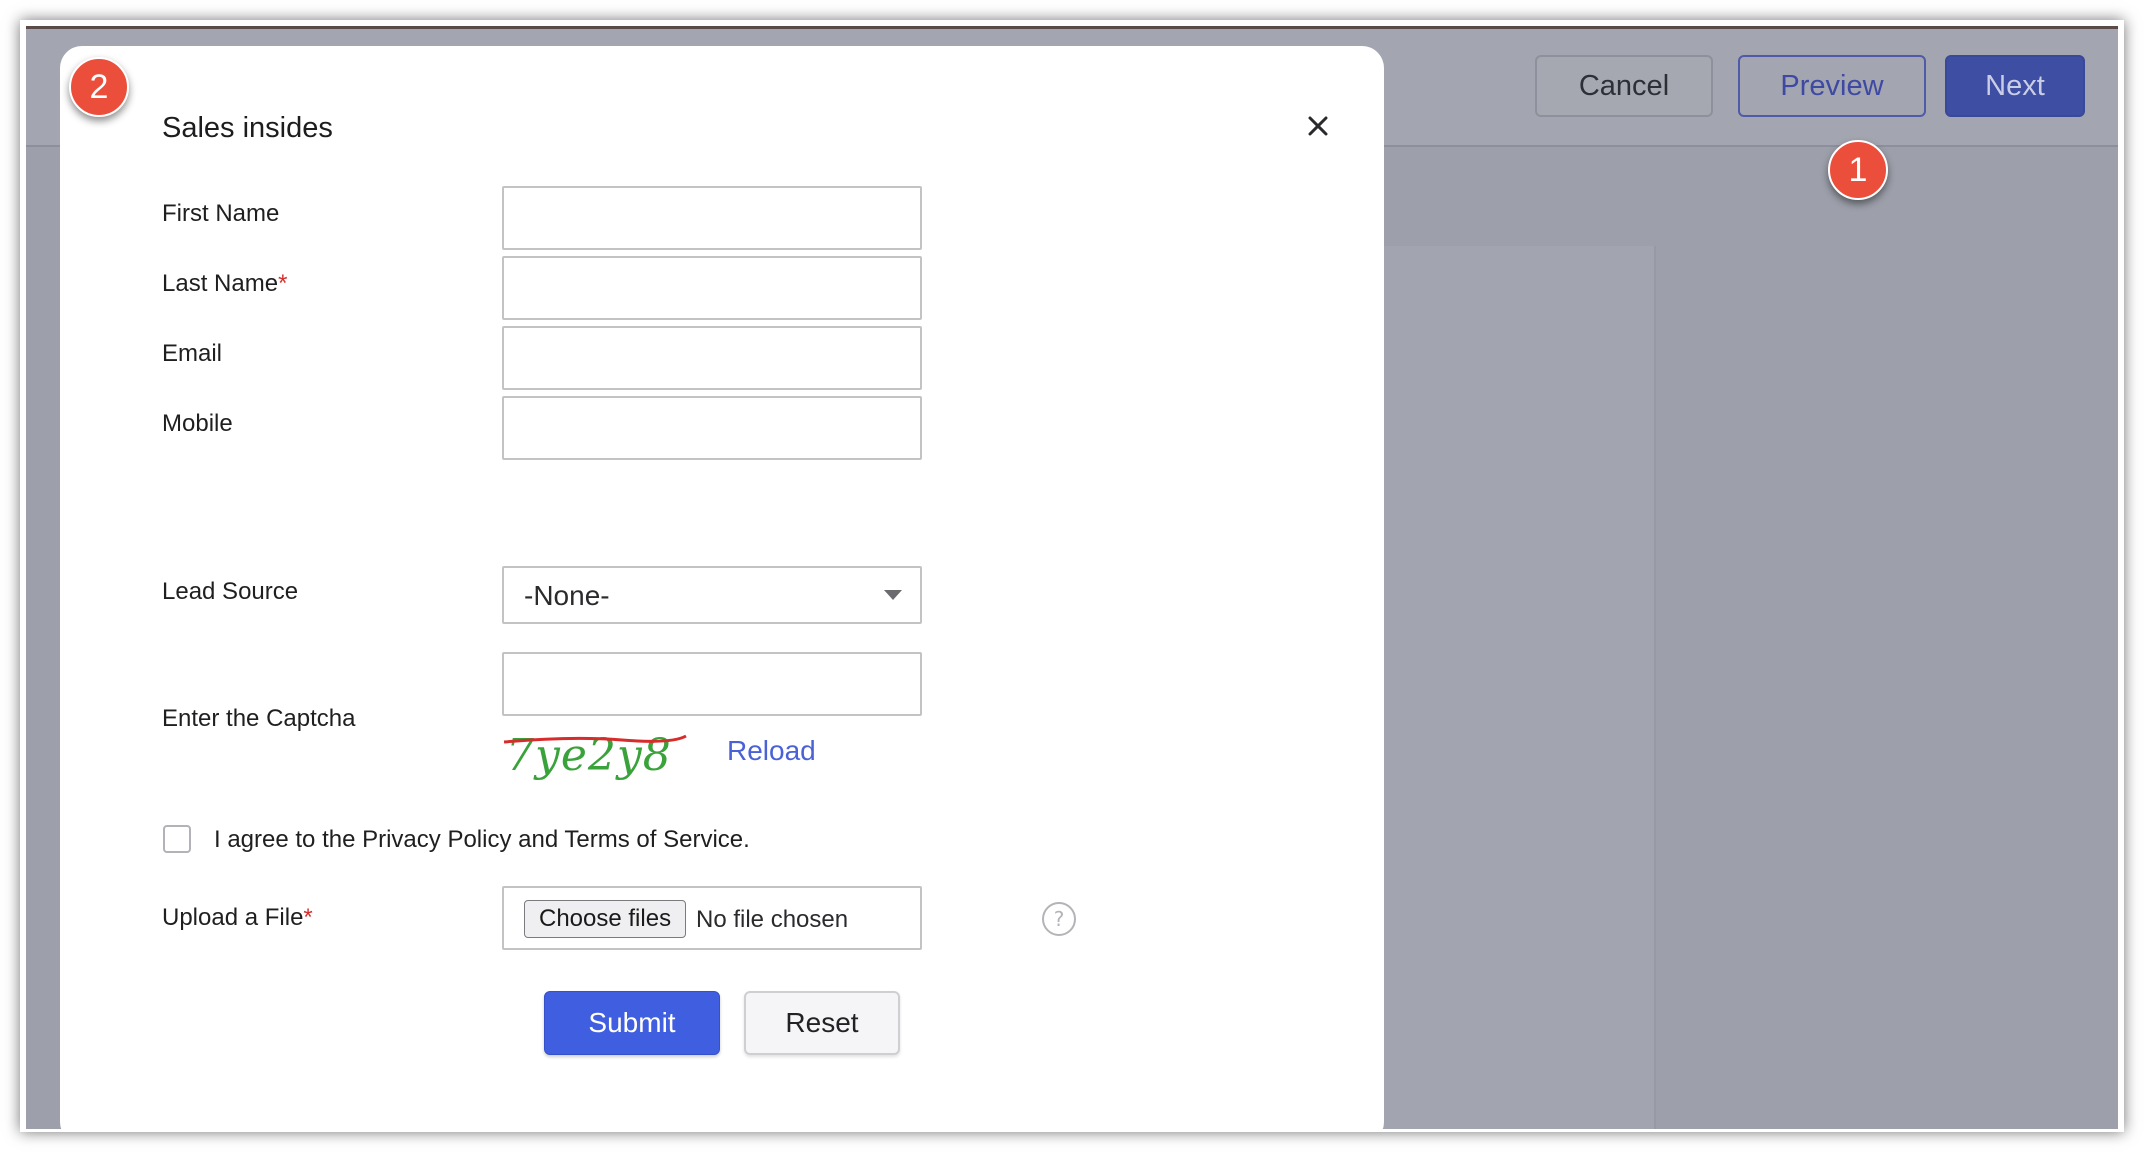  What do you see at coordinates (712, 358) in the screenshot?
I see `email-input` at bounding box center [712, 358].